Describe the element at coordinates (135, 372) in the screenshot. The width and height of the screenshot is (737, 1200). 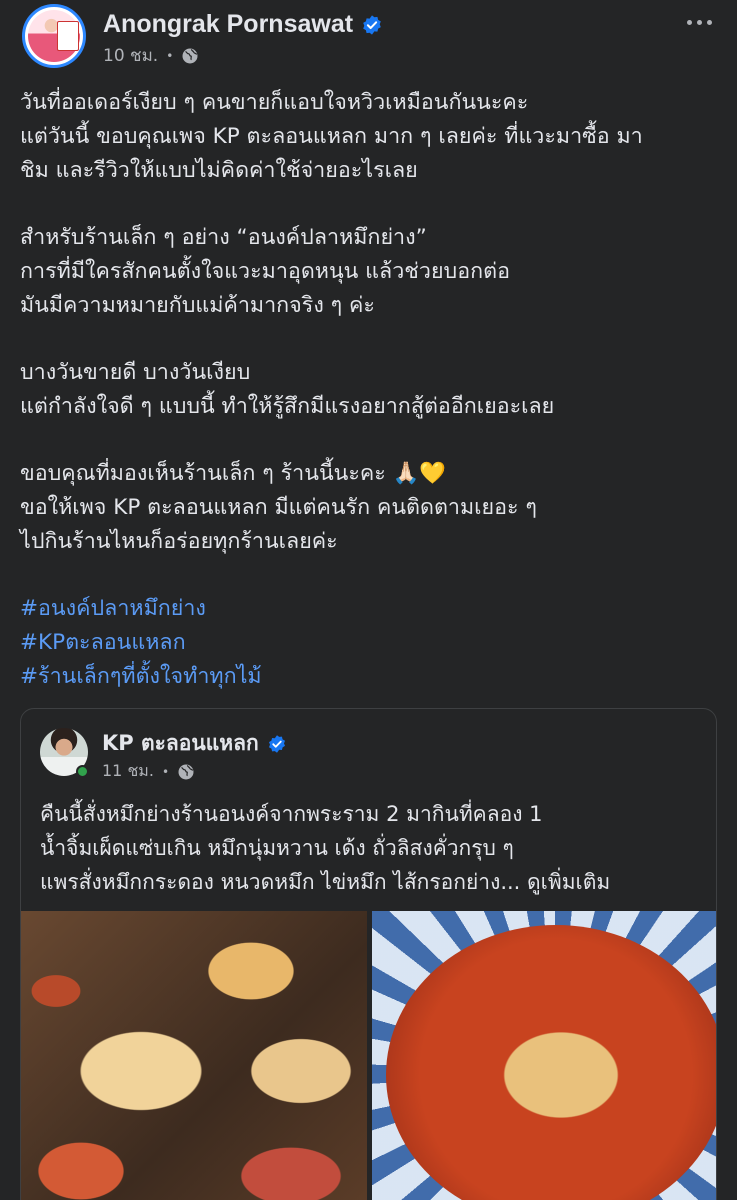
I see `post-line: บางวันขายดี บางวันเงียบ` at that location.